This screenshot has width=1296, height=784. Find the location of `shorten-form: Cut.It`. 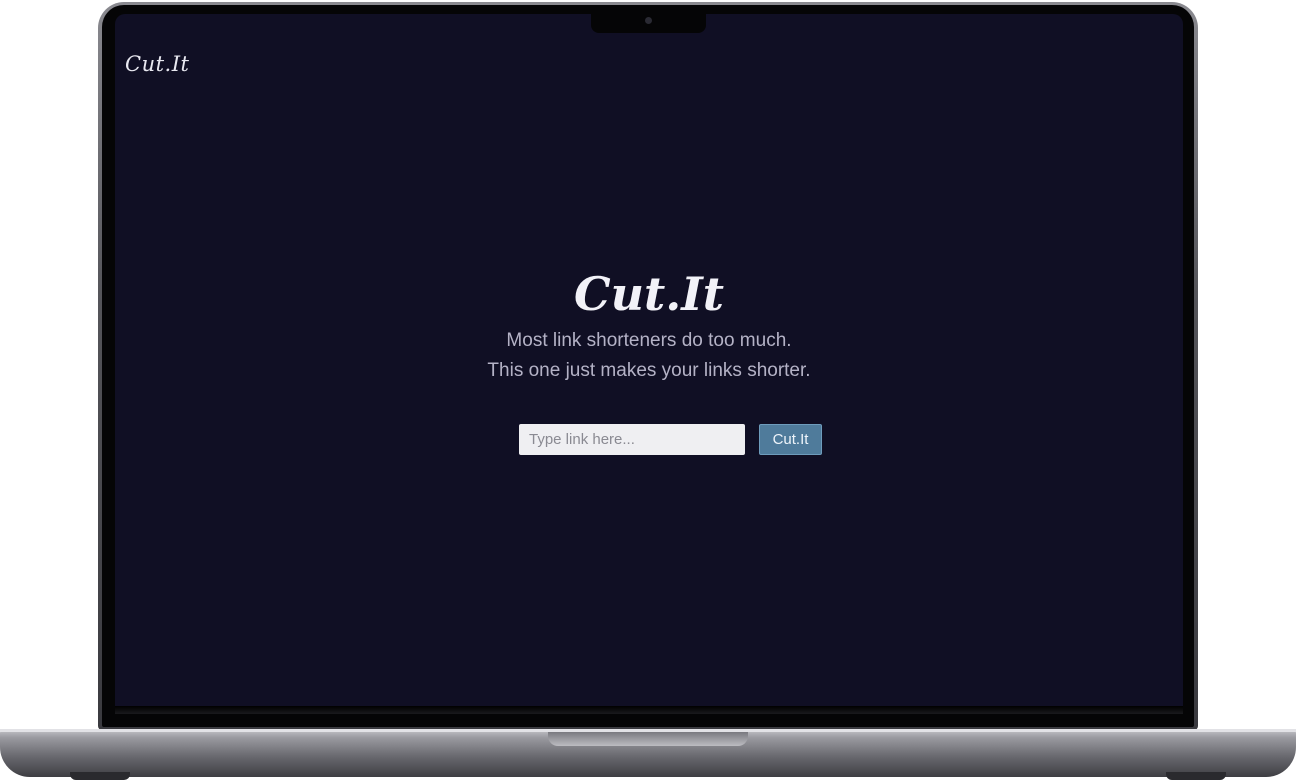

shorten-form: Cut.It is located at coordinates (671, 440).